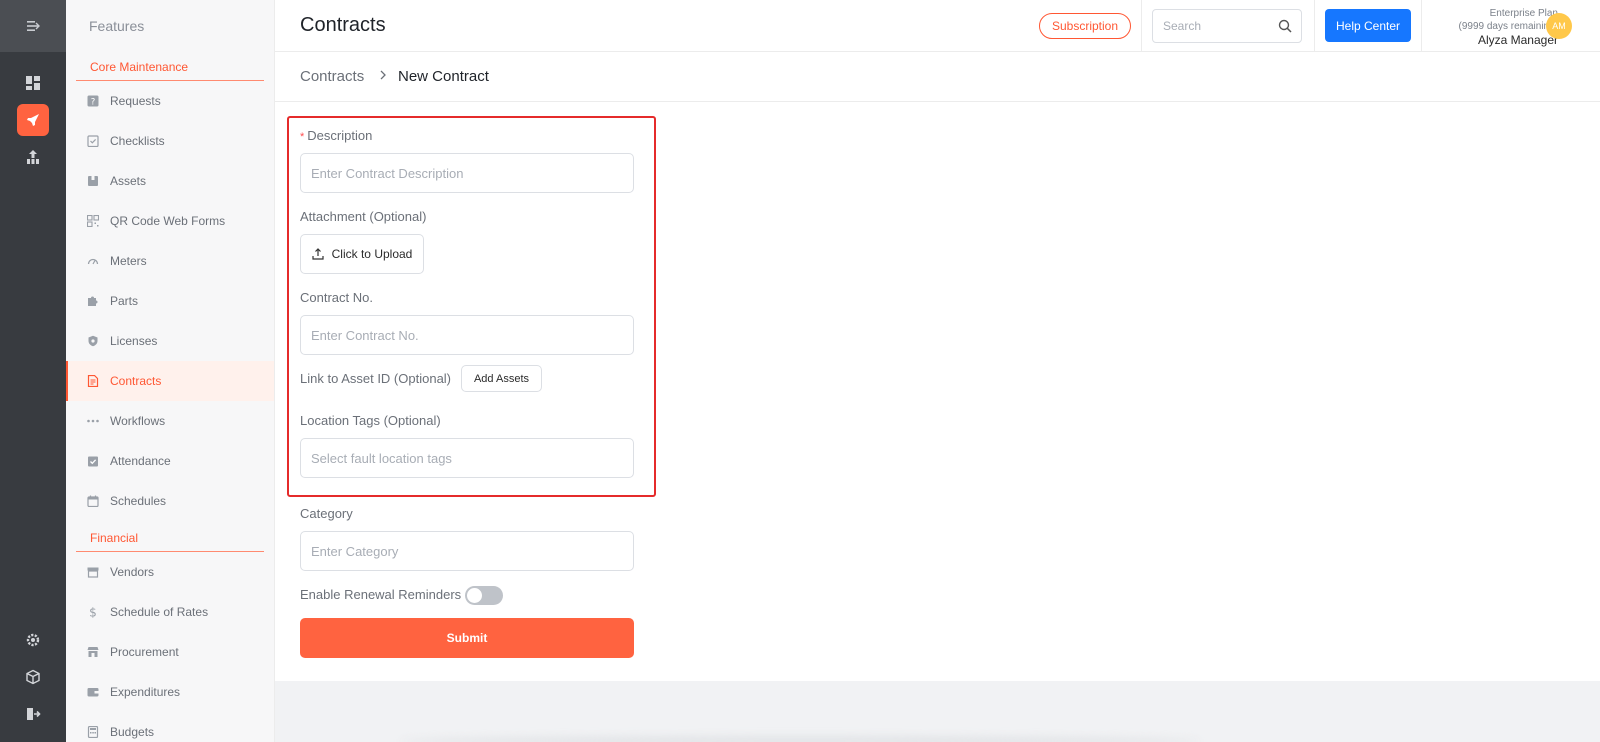 This screenshot has height=742, width=1600. I want to click on settings-nav-button, so click(33, 640).